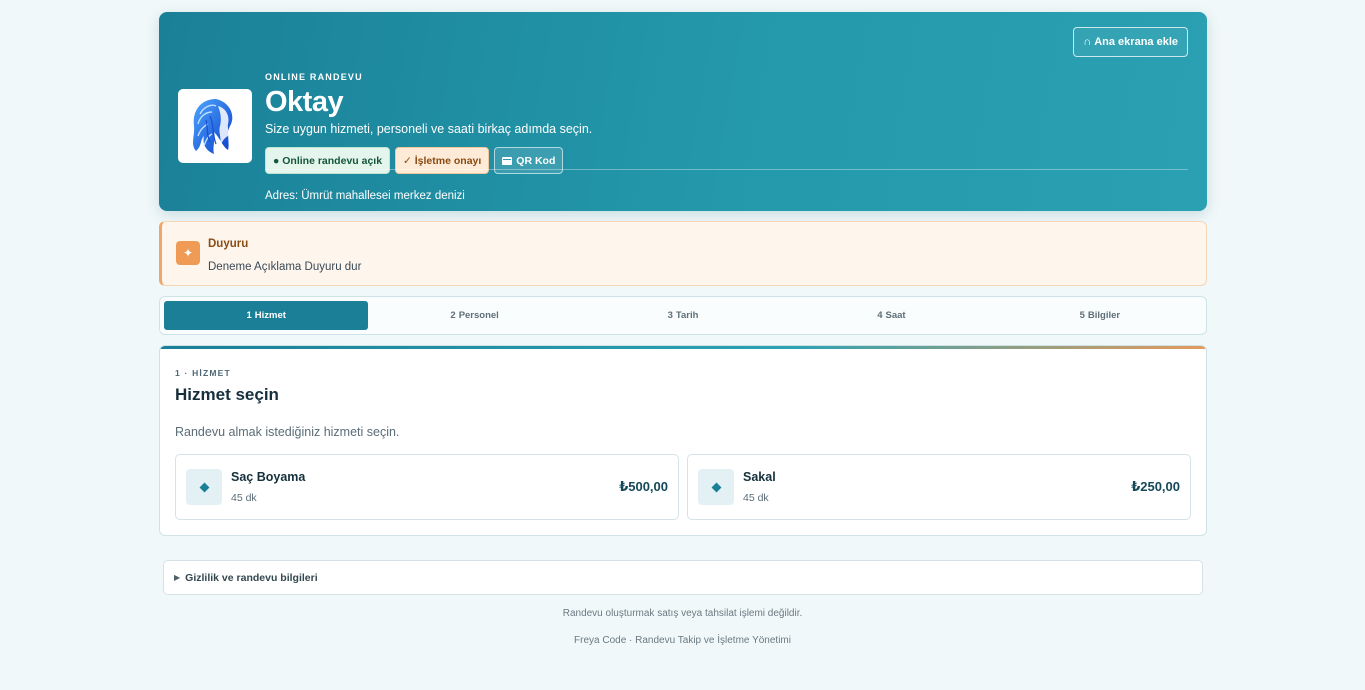 This screenshot has height=690, width=1365. I want to click on section-title: Hizmet seçin, so click(227, 394).